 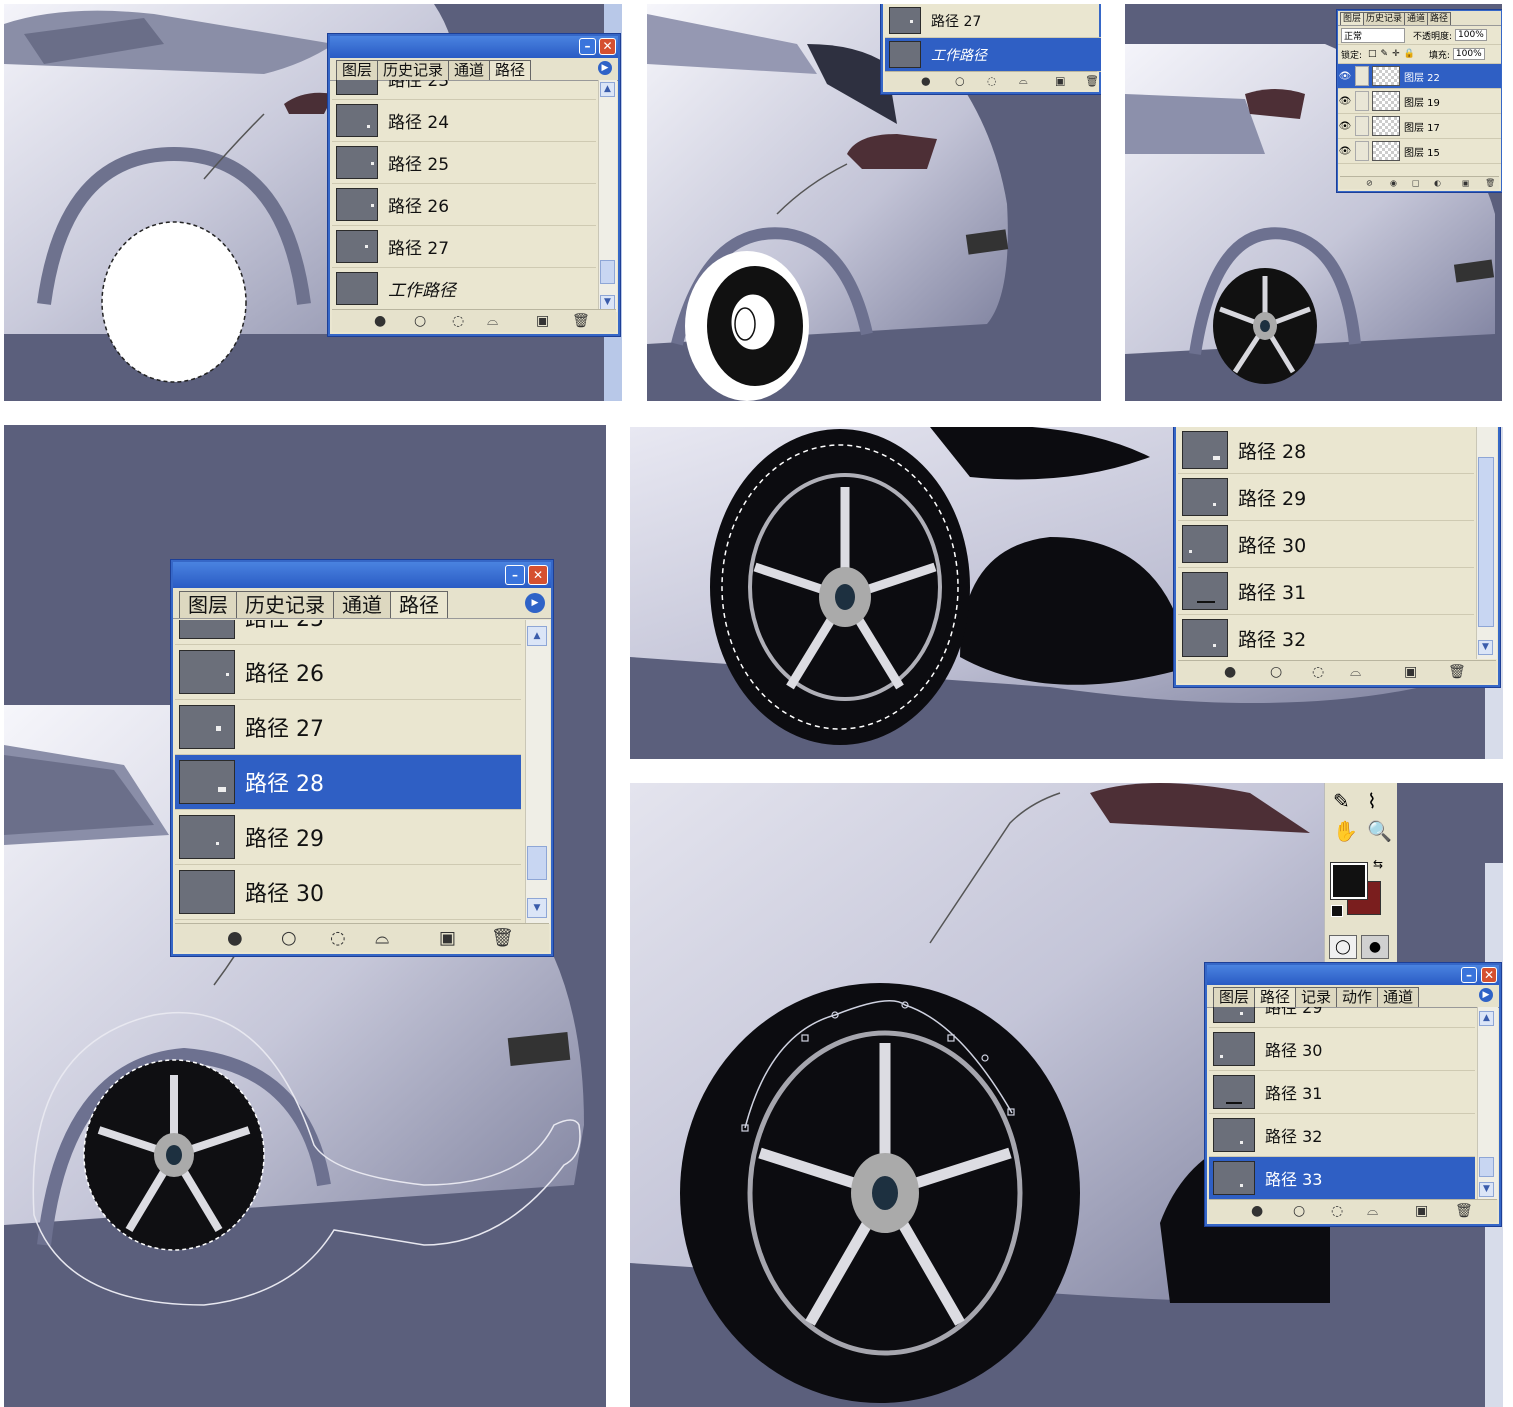 What do you see at coordinates (1437, 183) in the screenshot?
I see `adjustment-icon: ◐` at bounding box center [1437, 183].